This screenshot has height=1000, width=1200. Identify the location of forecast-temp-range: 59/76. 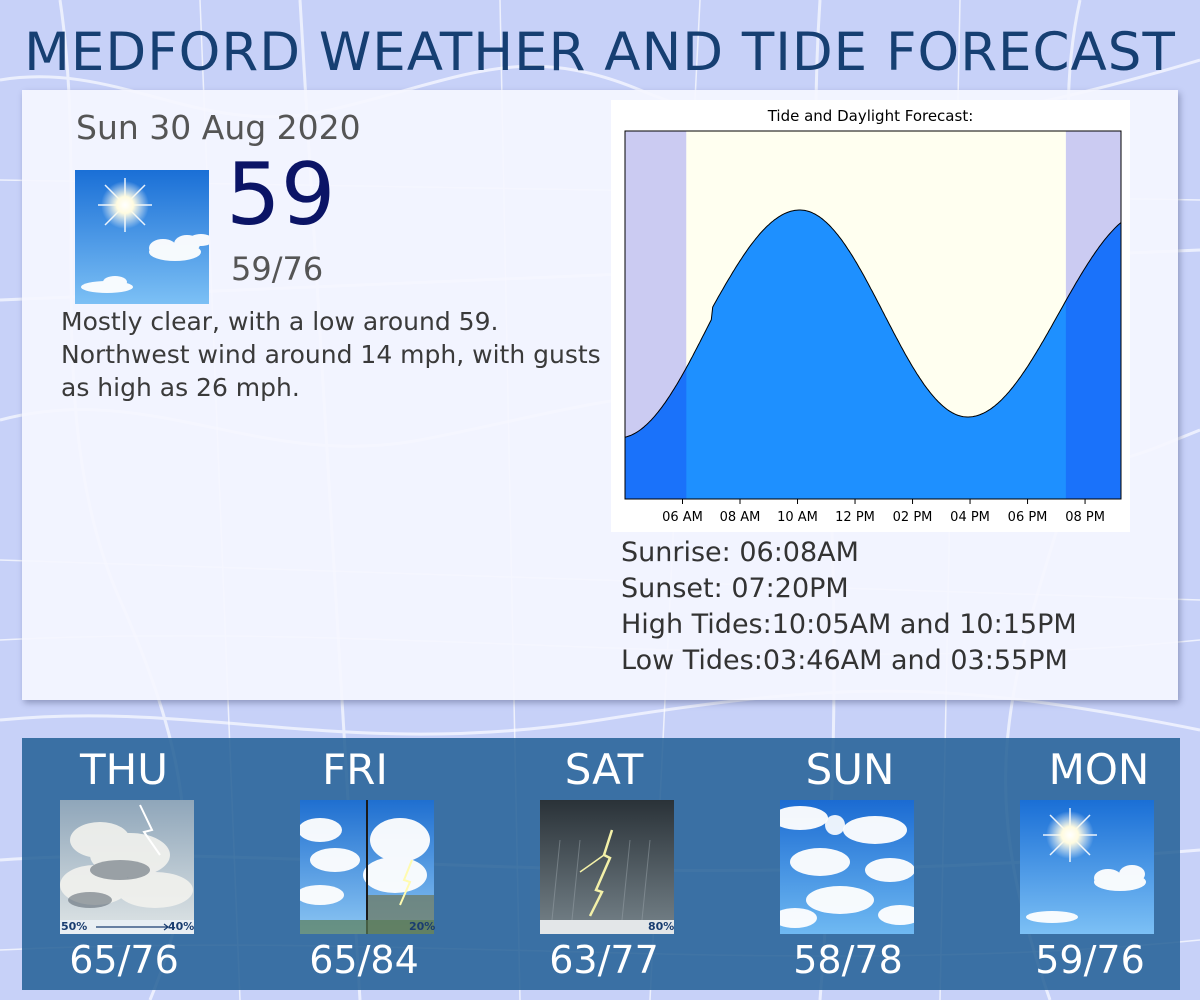
(1090, 960).